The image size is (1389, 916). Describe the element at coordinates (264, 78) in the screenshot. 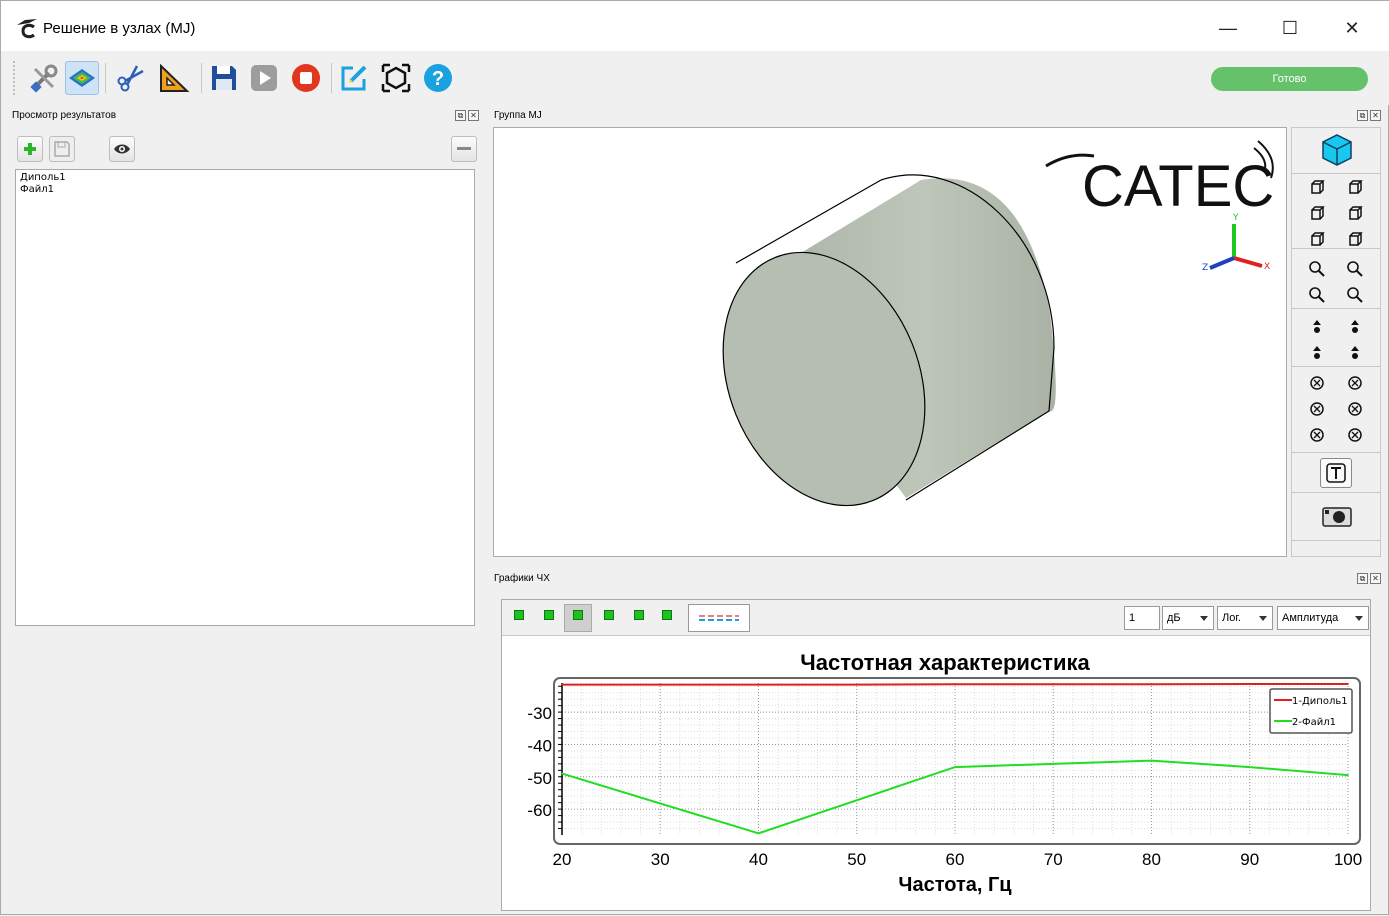

I see `run-button` at that location.